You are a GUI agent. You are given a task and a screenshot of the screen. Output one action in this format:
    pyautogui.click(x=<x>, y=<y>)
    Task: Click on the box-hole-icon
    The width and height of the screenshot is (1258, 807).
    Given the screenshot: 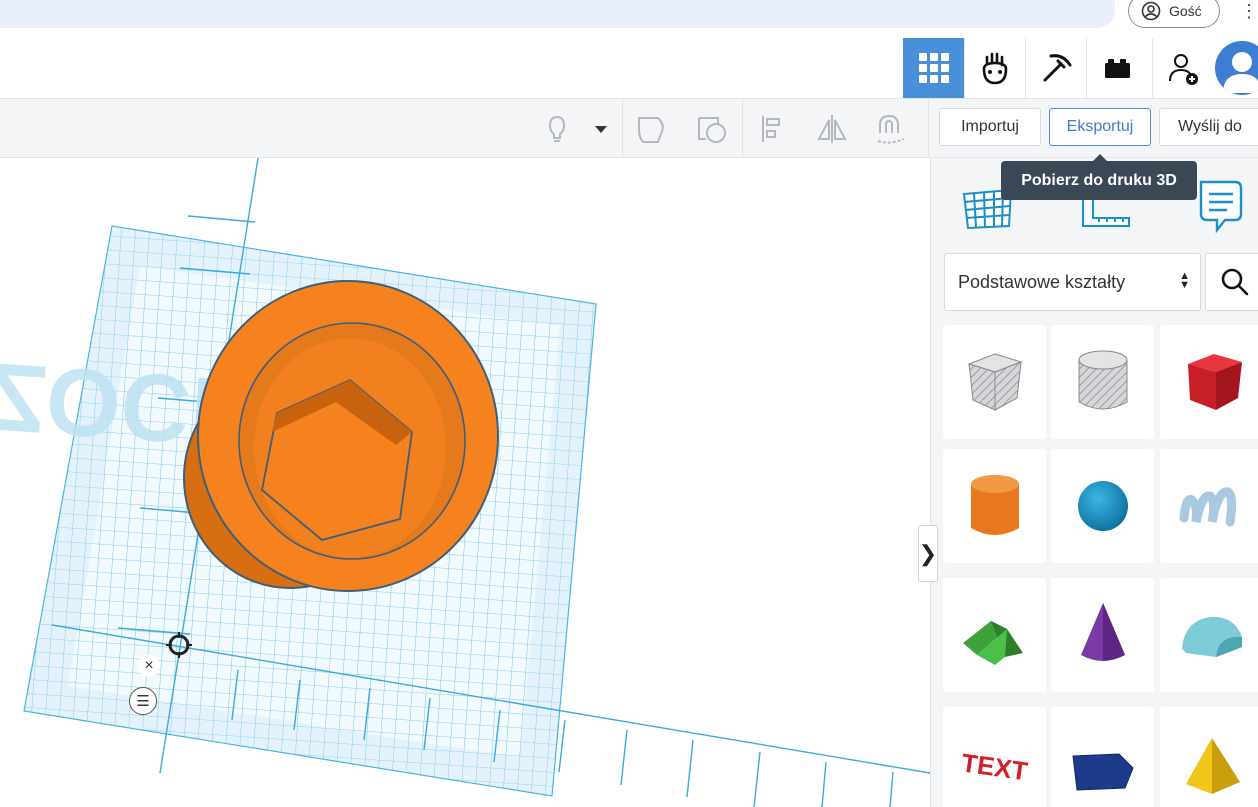 What is the action you would take?
    pyautogui.click(x=994, y=382)
    